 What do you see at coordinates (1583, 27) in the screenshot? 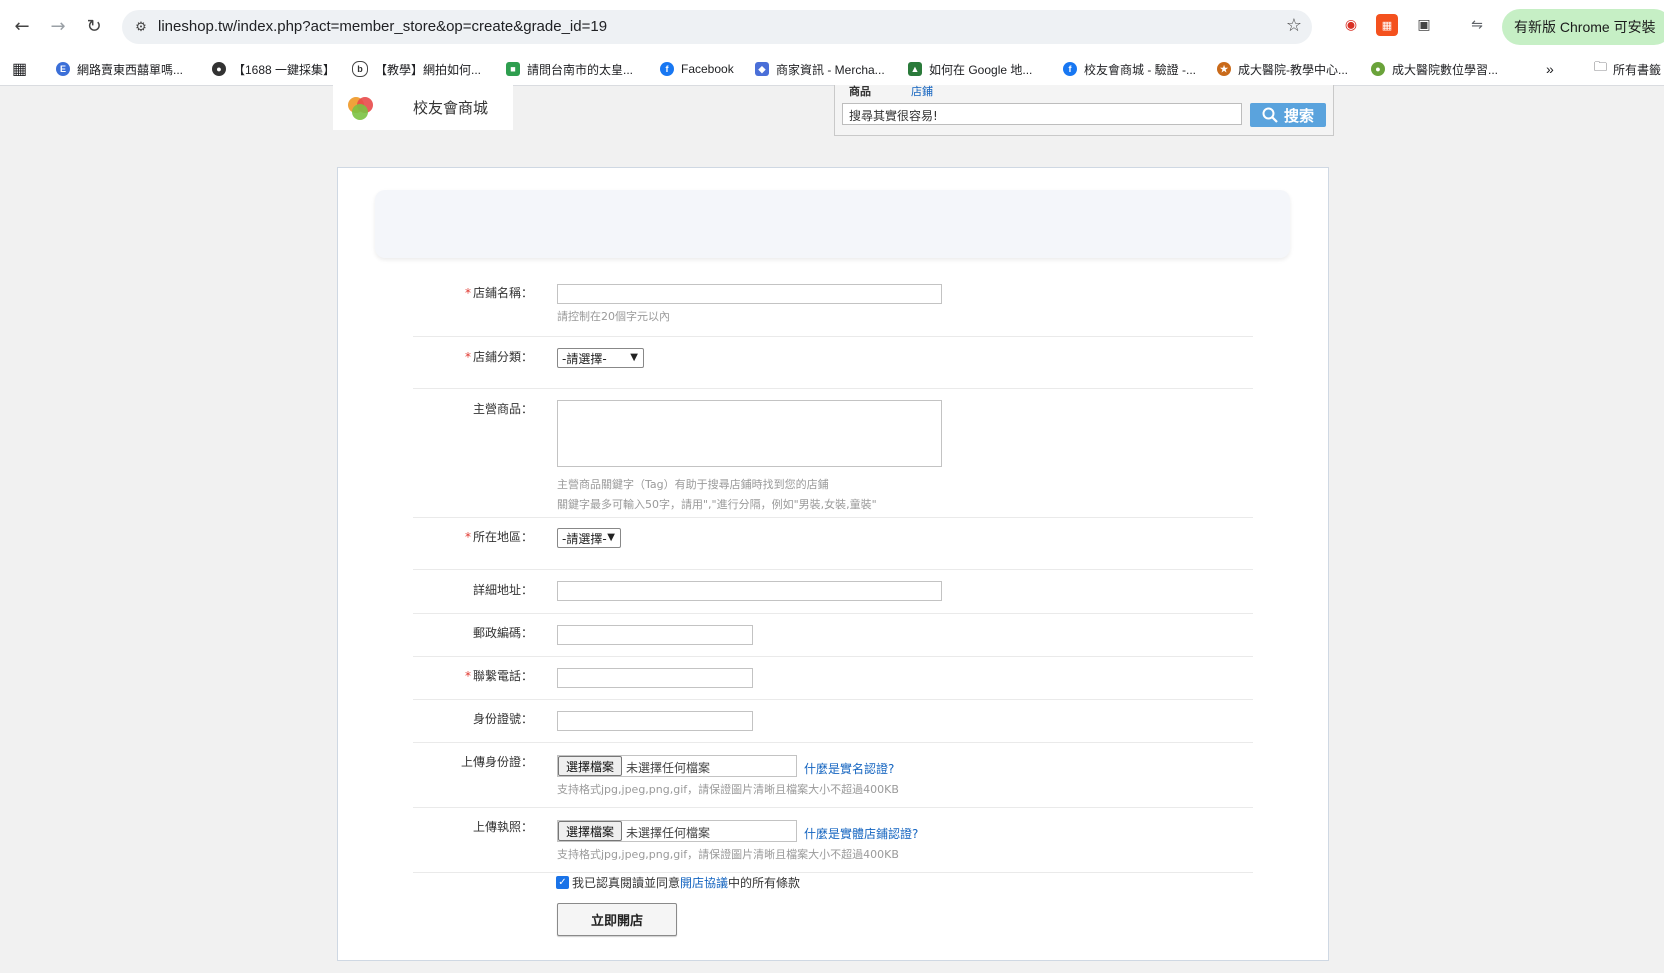
I see `chrome-update-button: 有新版 Chrome 可安裝 ⋮` at bounding box center [1583, 27].